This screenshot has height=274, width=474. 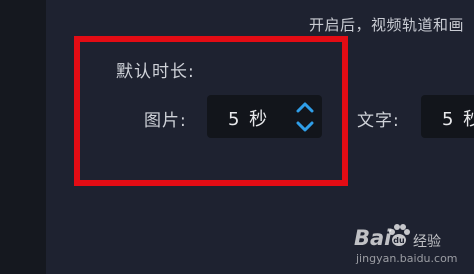 I want to click on text-duration-label: 文字:, so click(x=378, y=121).